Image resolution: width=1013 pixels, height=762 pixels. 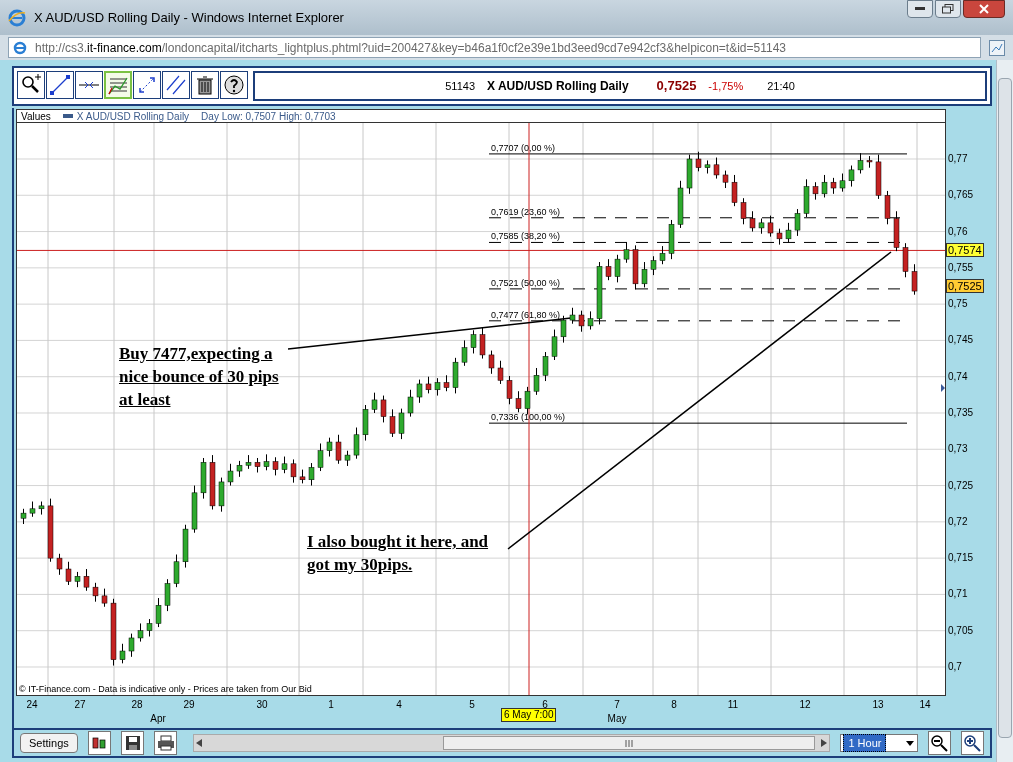 What do you see at coordinates (961, 267) in the screenshot?
I see `price-axis-label: 0,755` at bounding box center [961, 267].